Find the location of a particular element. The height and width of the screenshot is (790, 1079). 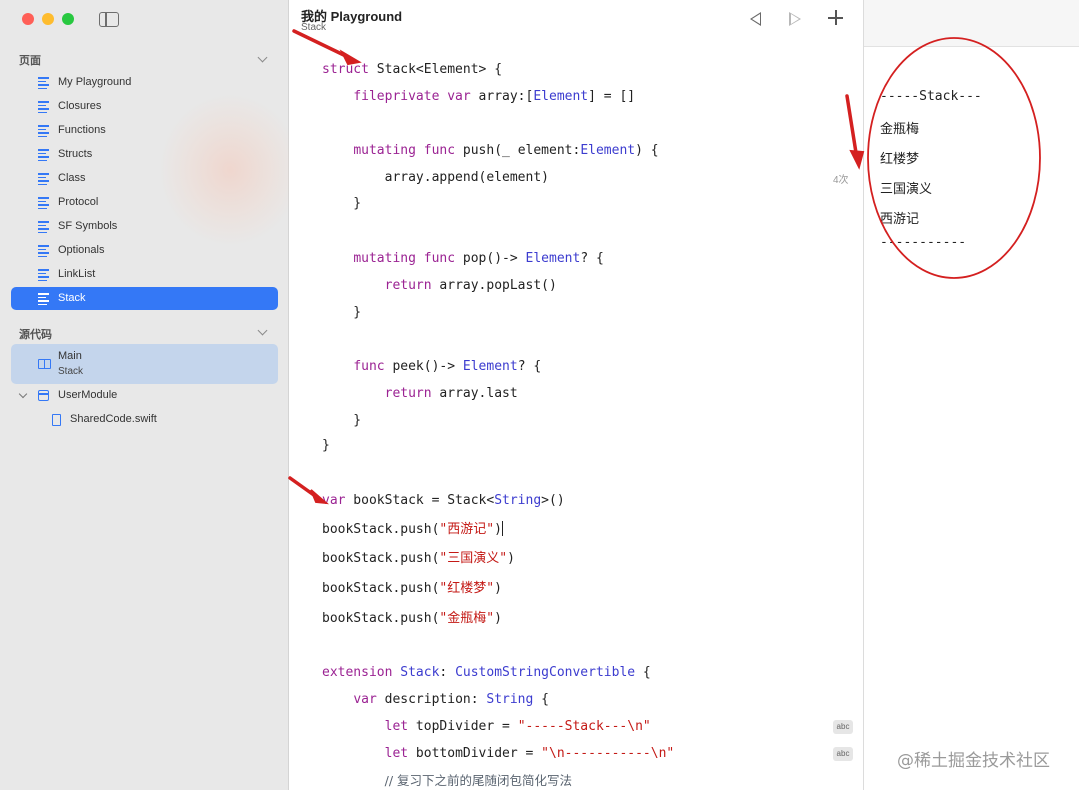

code-token: >() is located at coordinates (553, 500).